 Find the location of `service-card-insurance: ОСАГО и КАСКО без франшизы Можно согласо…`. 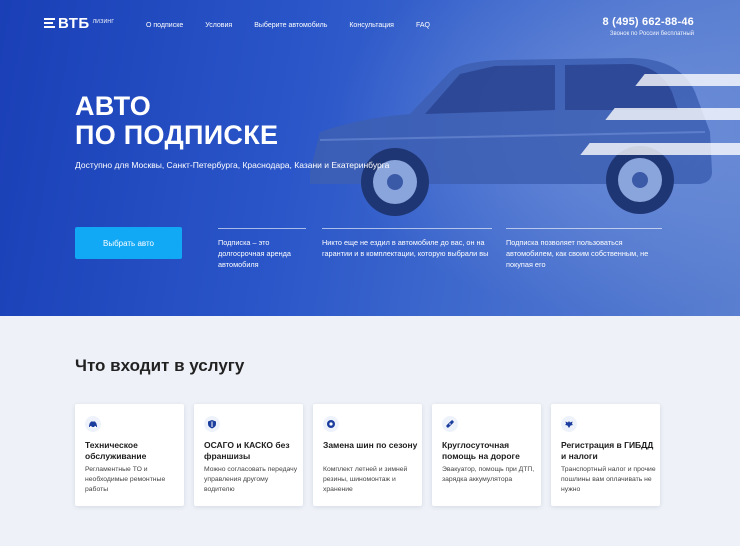

service-card-insurance: ОСАГО и КАСКО без франшизы Можно согласо… is located at coordinates (248, 455).